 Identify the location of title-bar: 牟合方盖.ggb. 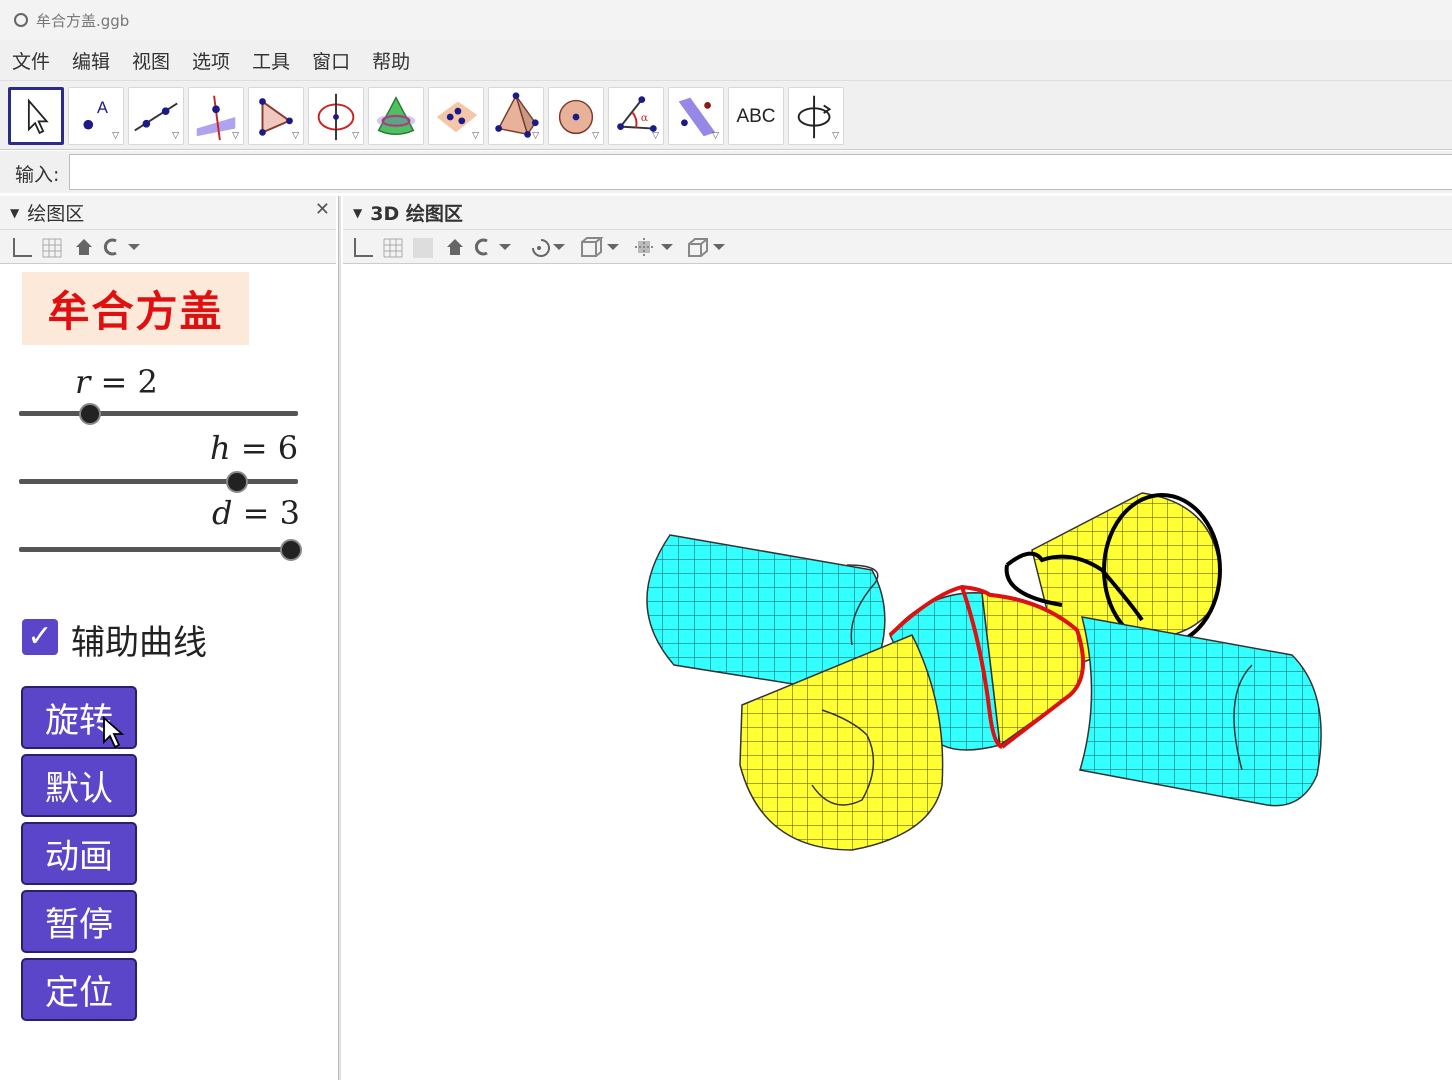
(726, 20).